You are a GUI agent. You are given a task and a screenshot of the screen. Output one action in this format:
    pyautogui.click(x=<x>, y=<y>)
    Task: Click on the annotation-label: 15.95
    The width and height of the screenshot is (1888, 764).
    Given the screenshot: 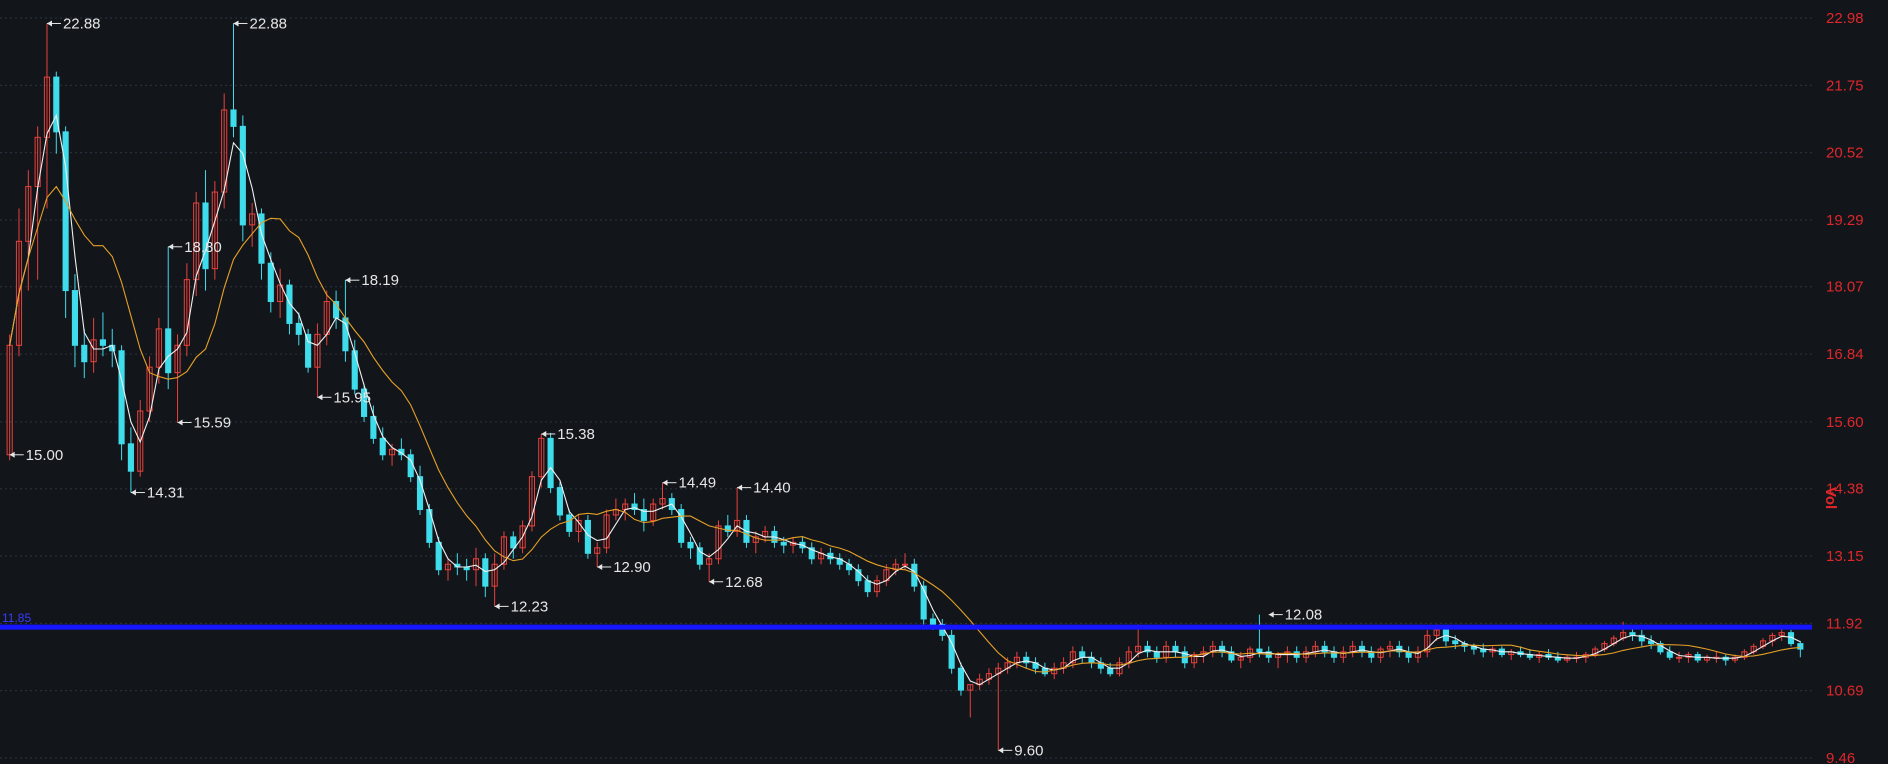 What is the action you would take?
    pyautogui.click(x=352, y=397)
    